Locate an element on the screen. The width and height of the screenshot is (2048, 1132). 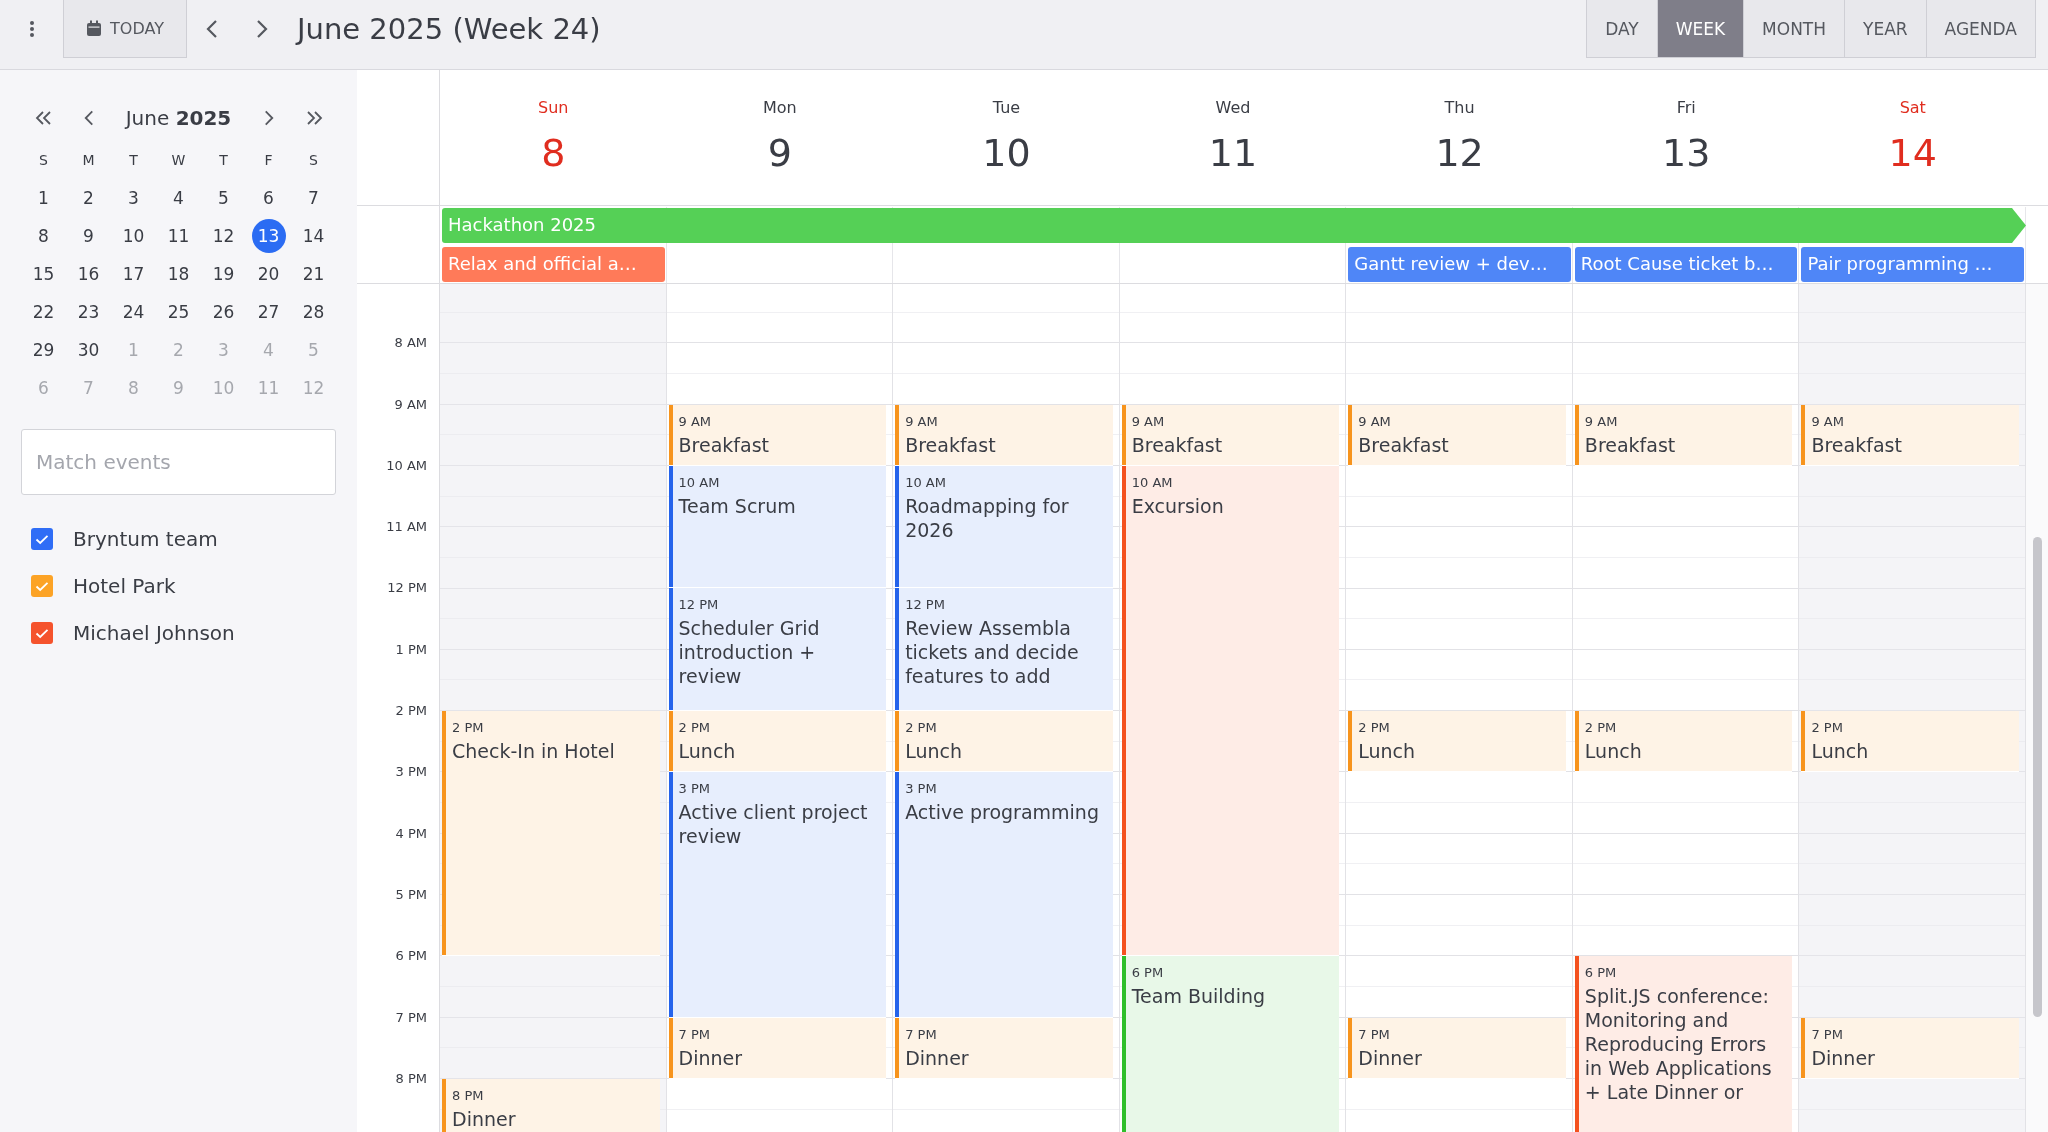
calendar-day: 28 is located at coordinates (313, 312).